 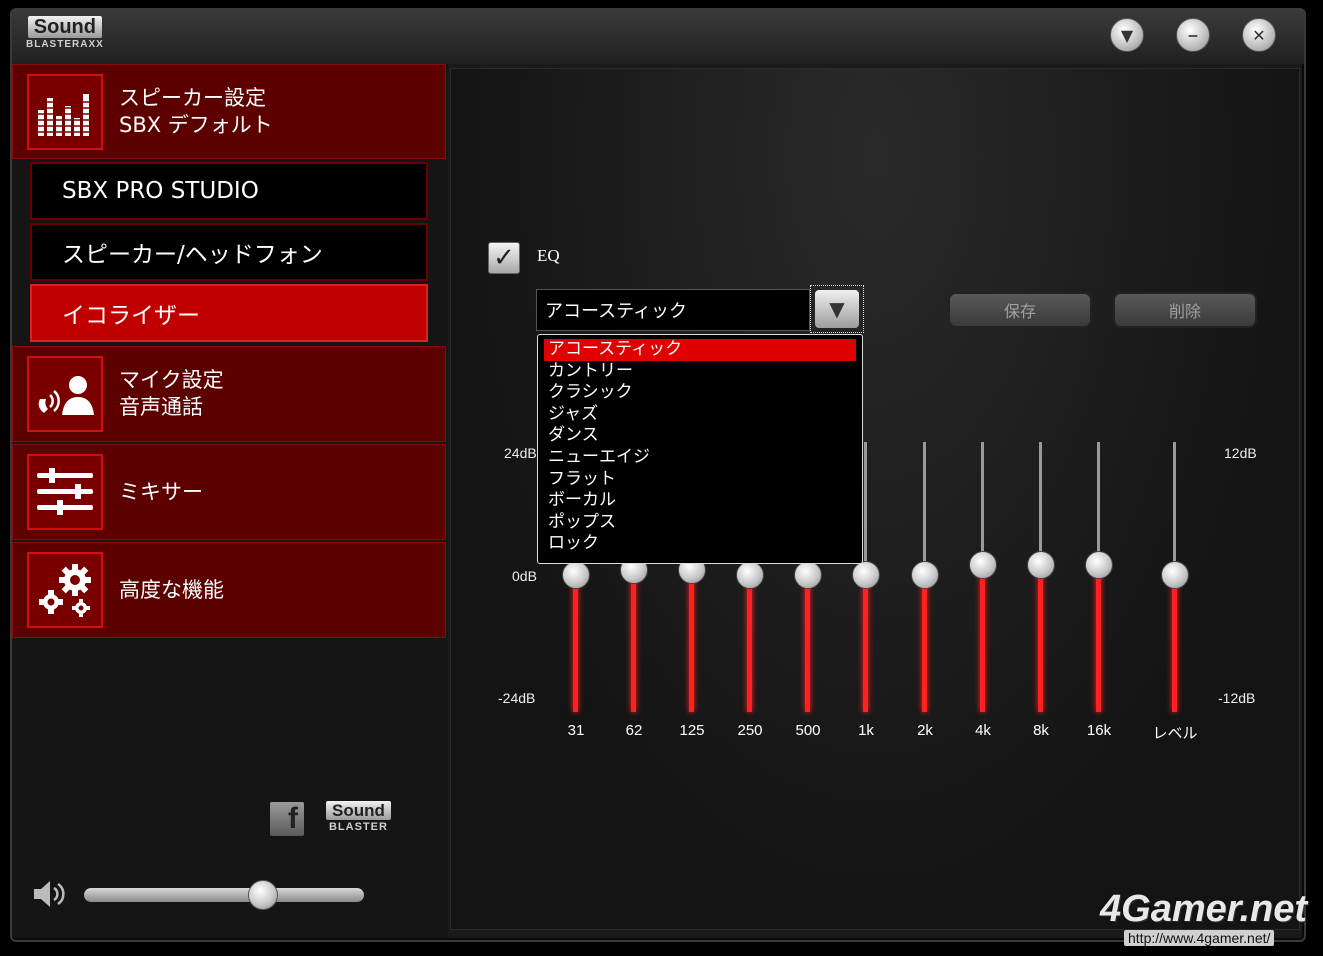 What do you see at coordinates (808, 730) in the screenshot?
I see `band-label: 500` at bounding box center [808, 730].